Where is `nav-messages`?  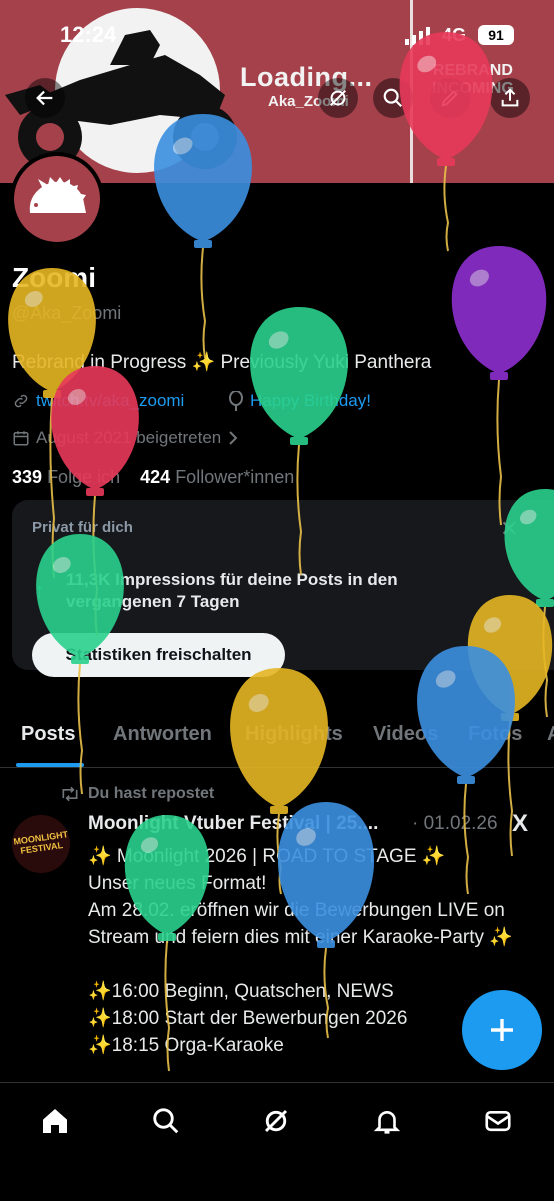
nav-messages is located at coordinates (498, 1121).